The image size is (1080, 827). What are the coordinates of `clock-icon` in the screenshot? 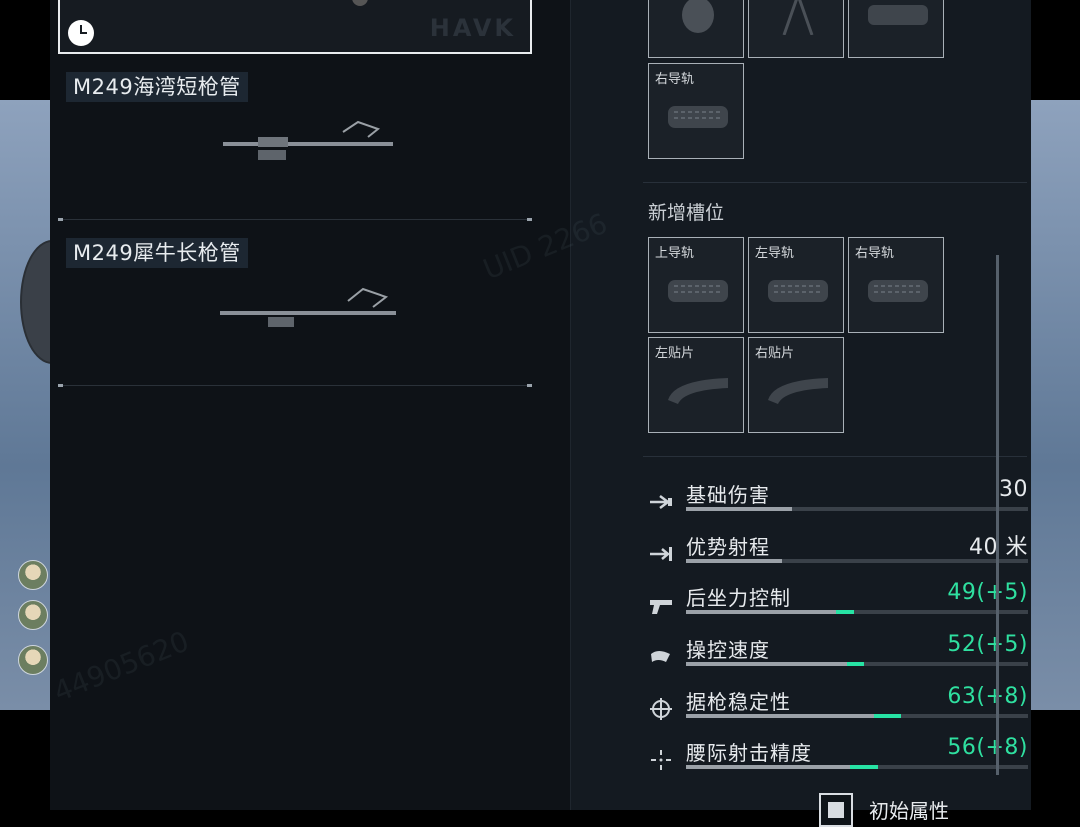 It's located at (81, 33).